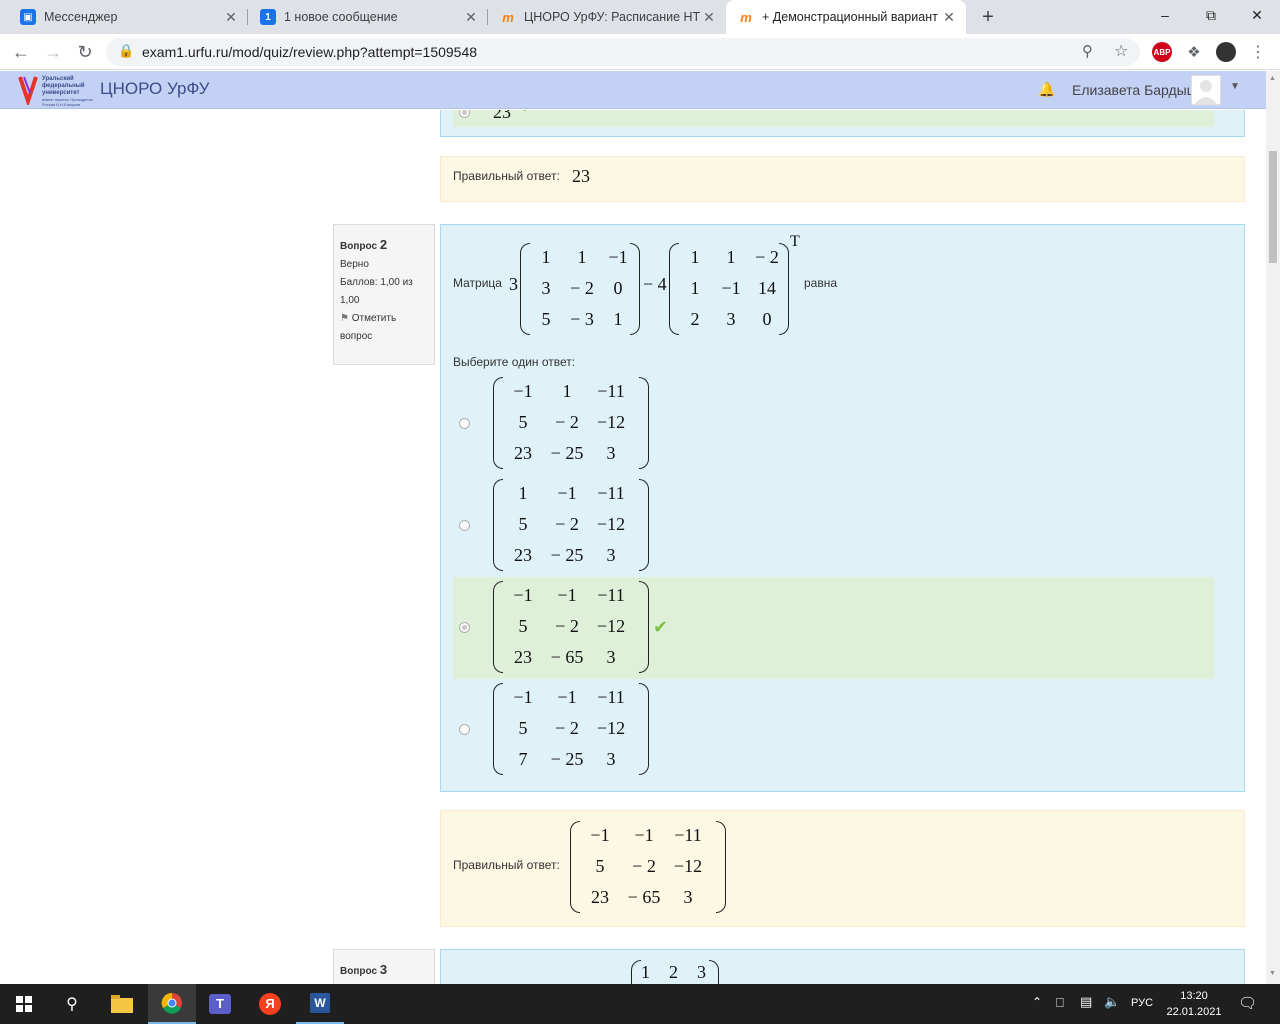 Image resolution: width=1280 pixels, height=1024 pixels. What do you see at coordinates (368, 17) in the screenshot?
I see `tab-new-message: 1 1 новое сообщение ✕` at bounding box center [368, 17].